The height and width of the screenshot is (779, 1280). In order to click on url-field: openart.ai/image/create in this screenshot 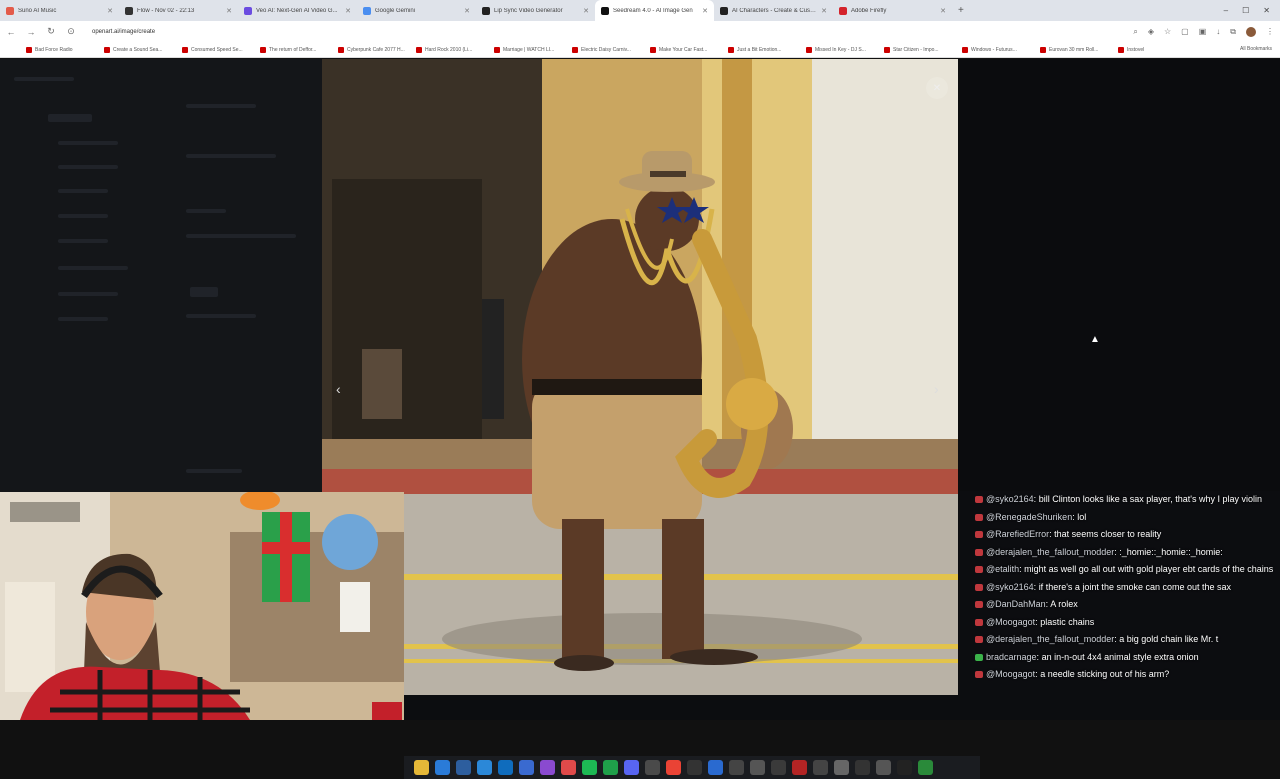, I will do `click(604, 32)`.